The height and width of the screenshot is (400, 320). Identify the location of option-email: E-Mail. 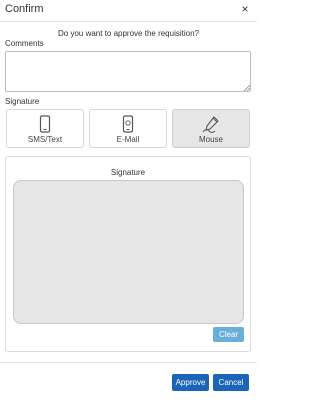
(128, 128).